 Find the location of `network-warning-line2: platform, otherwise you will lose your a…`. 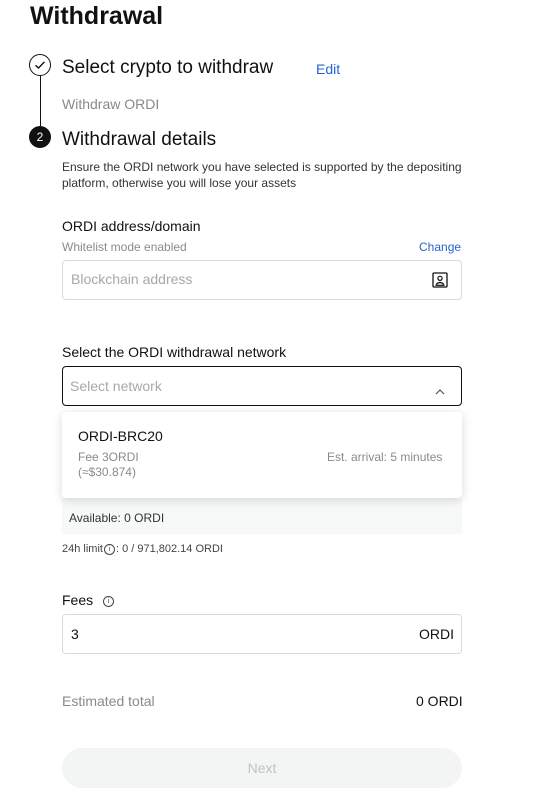

network-warning-line2: platform, otherwise you will lose your a… is located at coordinates (179, 183).